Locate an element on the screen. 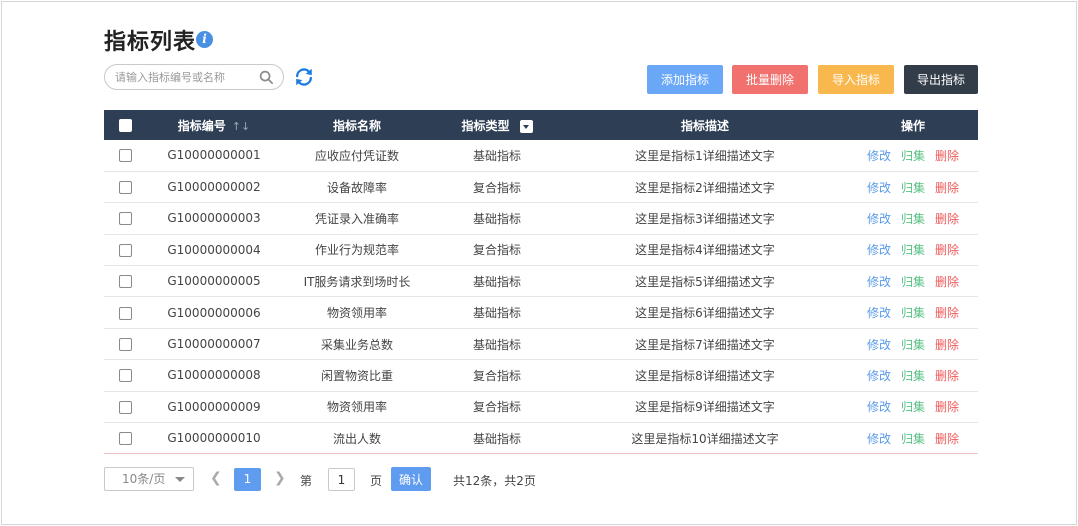 This screenshot has height=526, width=1078. indicator-code: G10000000005 is located at coordinates (214, 281).